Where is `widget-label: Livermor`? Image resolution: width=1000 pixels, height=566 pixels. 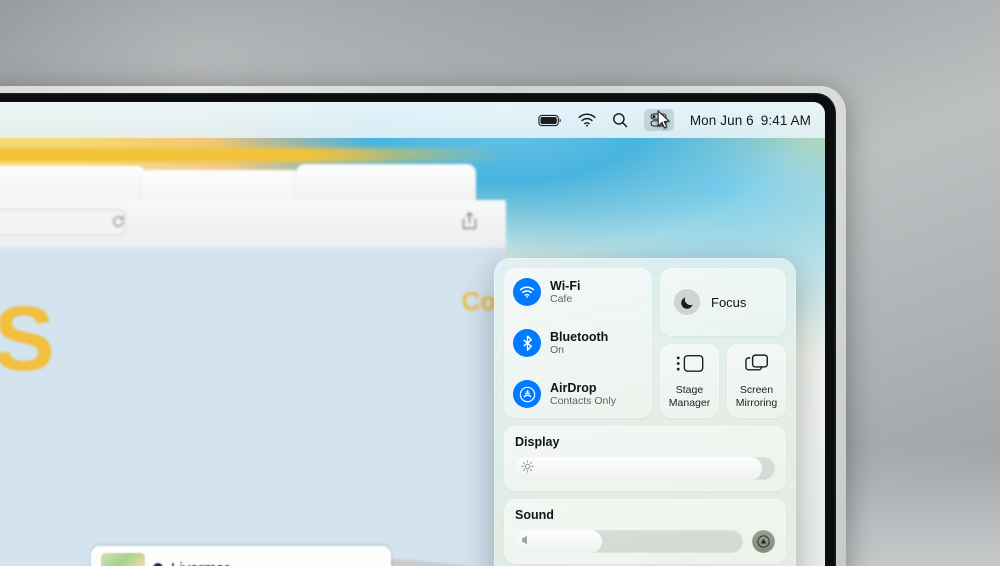
widget-label: Livermor is located at coordinates (200, 563).